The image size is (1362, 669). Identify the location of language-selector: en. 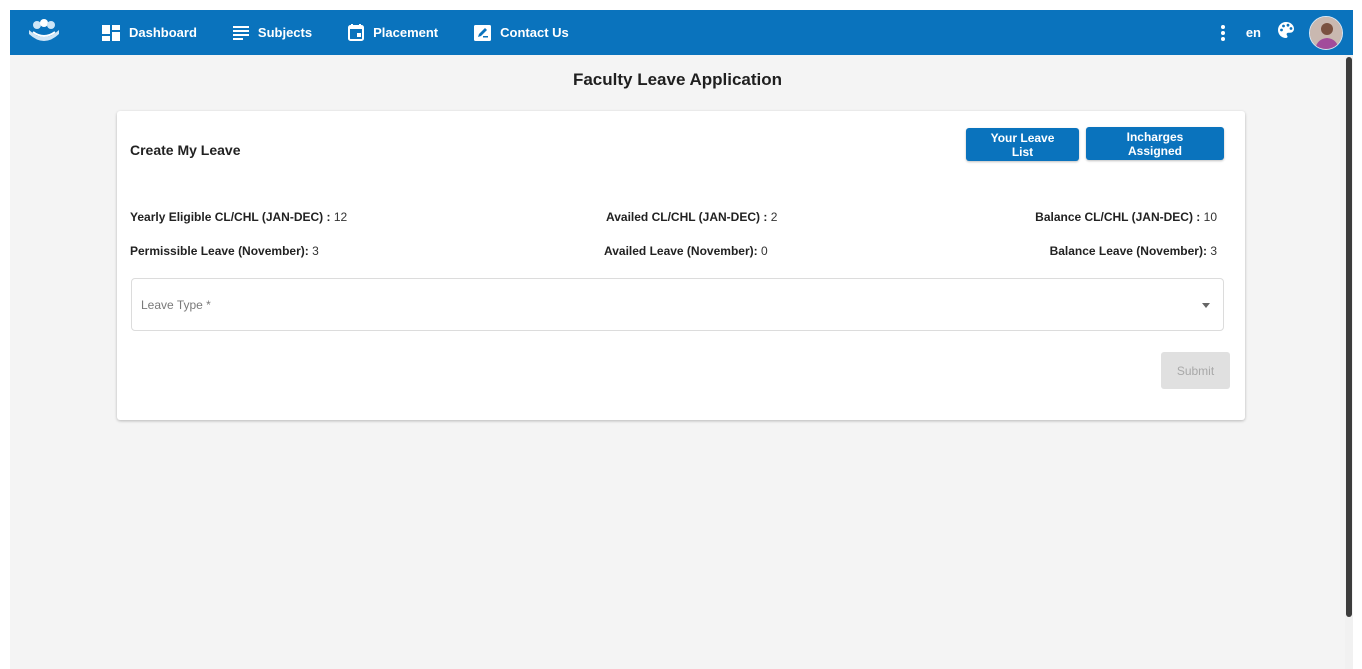
(1253, 32).